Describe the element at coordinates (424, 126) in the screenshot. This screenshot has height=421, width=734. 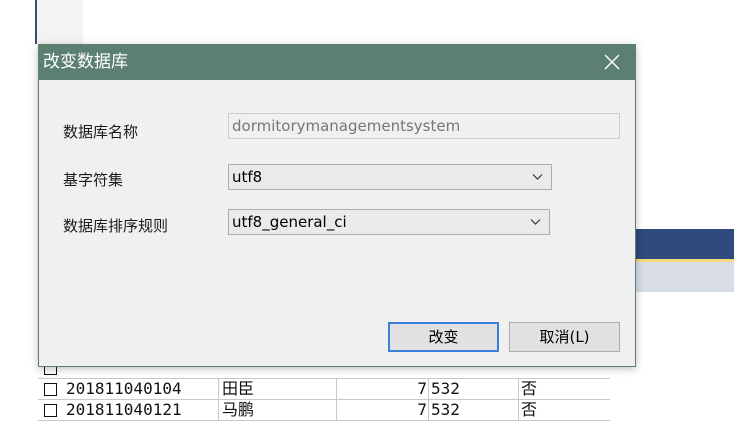
I see `database-name-field: dormitorymanagementsystem` at that location.